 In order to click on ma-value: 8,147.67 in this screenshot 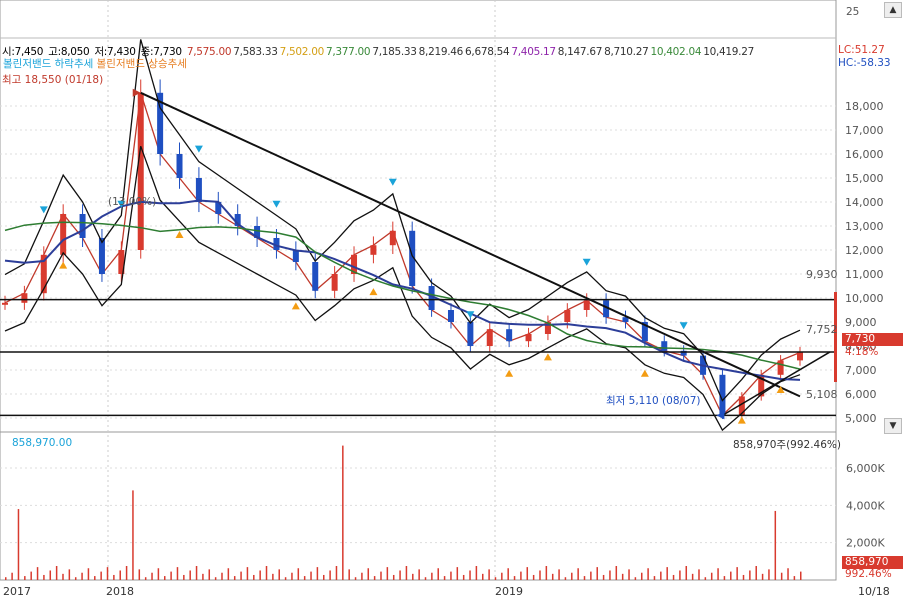, I will do `click(580, 52)`.